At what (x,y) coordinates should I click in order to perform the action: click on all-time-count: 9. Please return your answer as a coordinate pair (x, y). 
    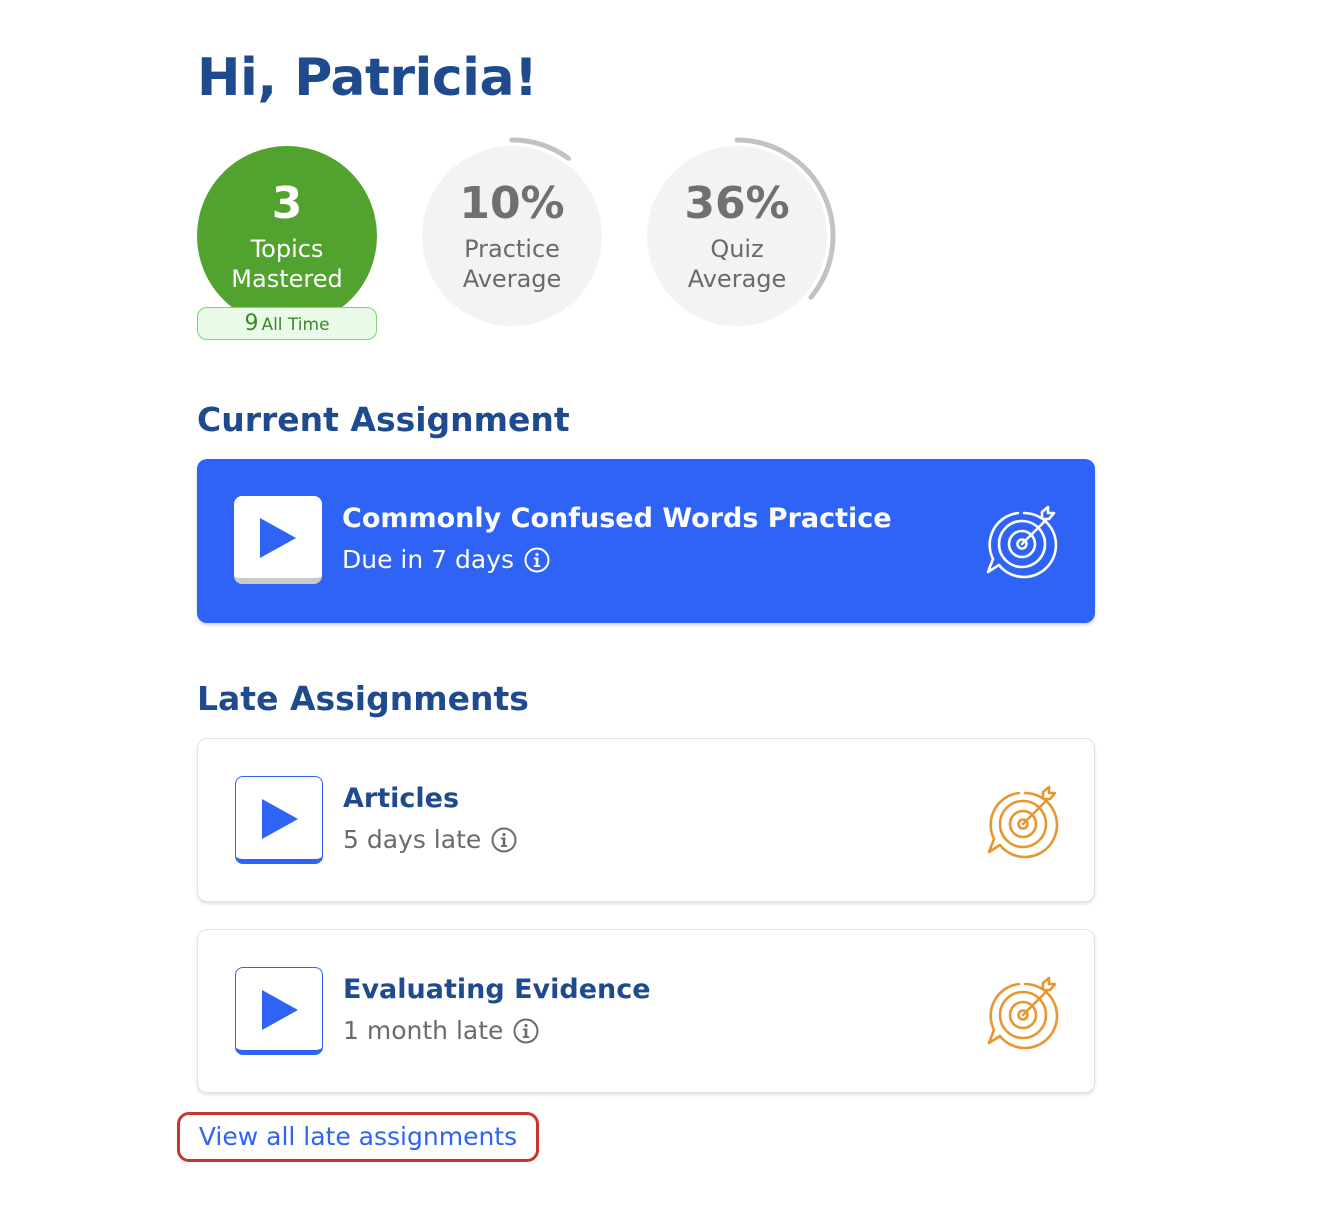
    Looking at the image, I should click on (251, 323).